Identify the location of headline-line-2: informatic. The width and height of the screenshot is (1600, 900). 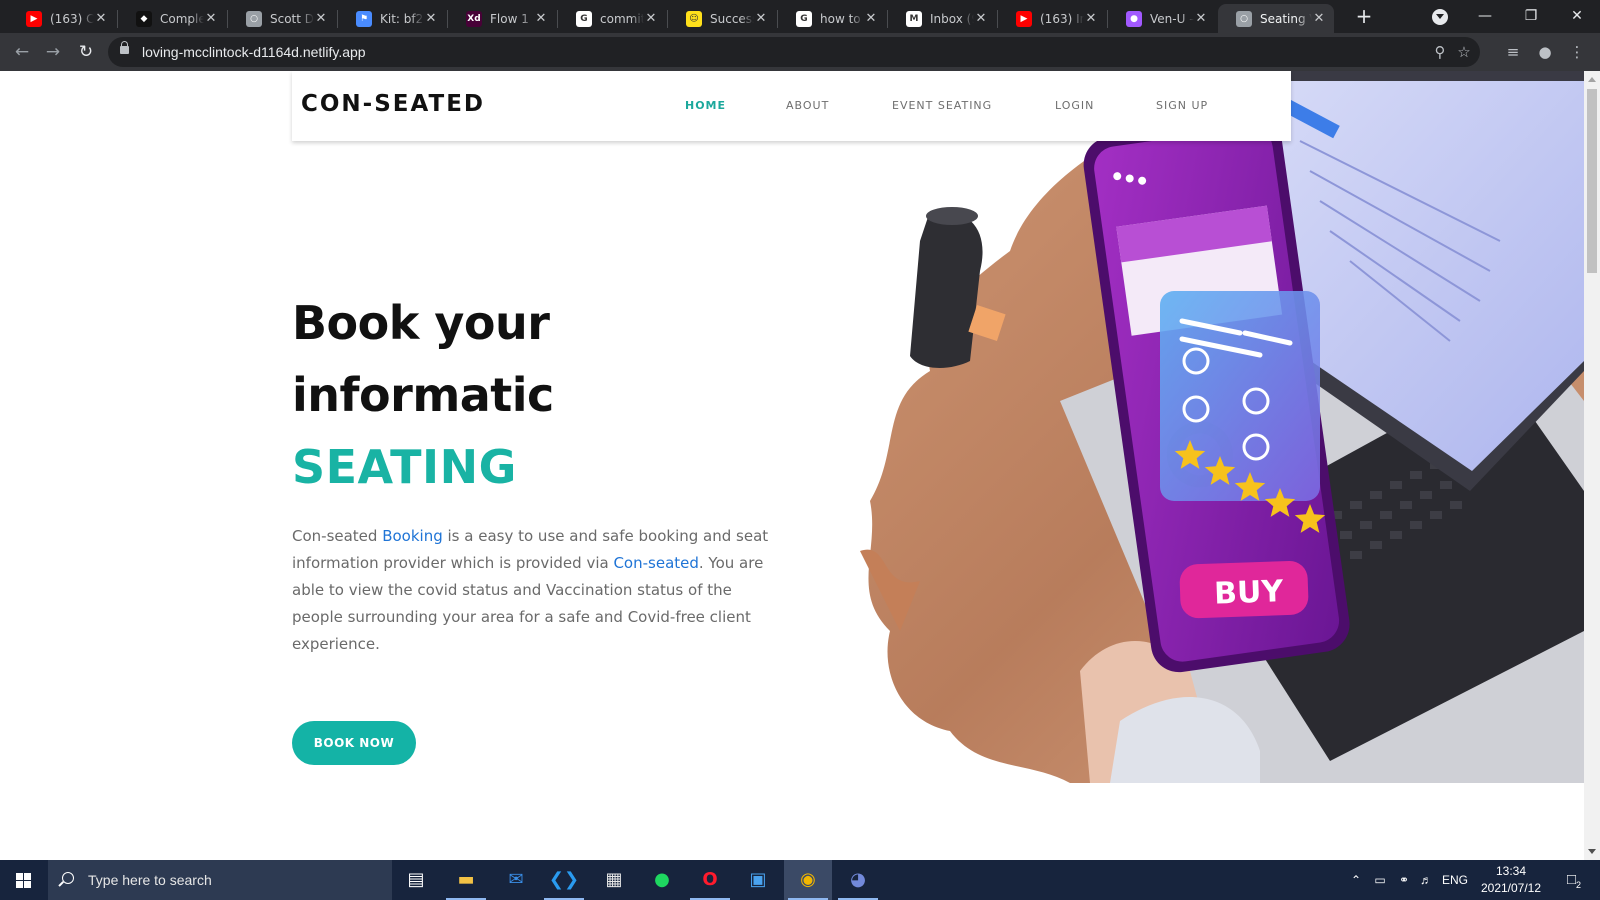
(423, 395).